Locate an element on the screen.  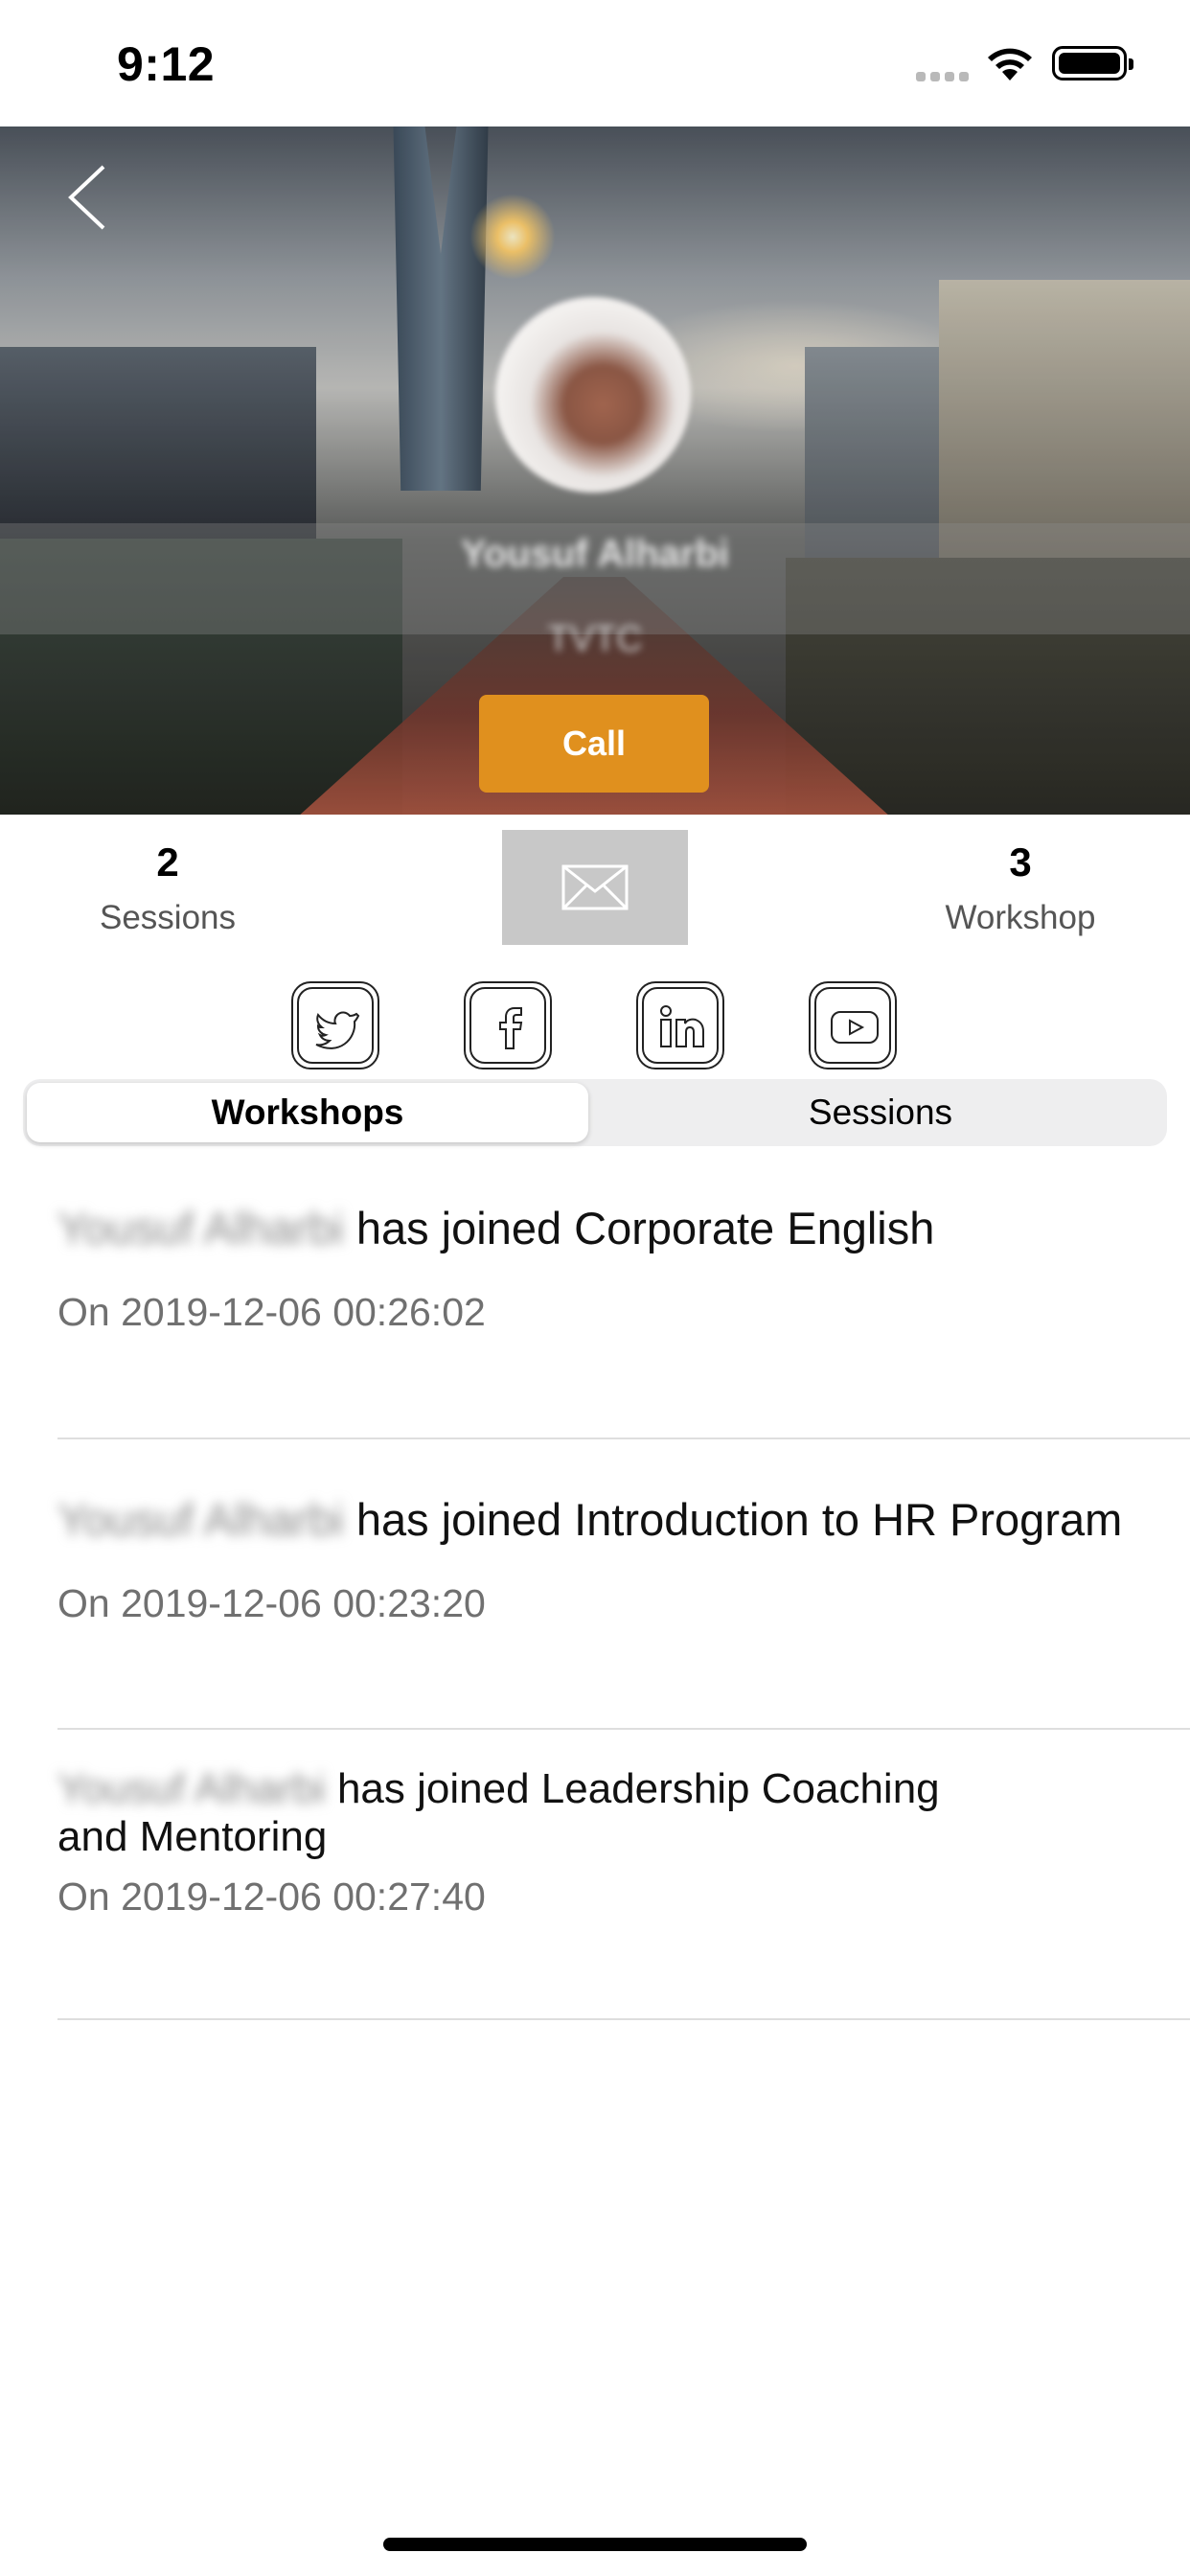
call-button: Call is located at coordinates (594, 744).